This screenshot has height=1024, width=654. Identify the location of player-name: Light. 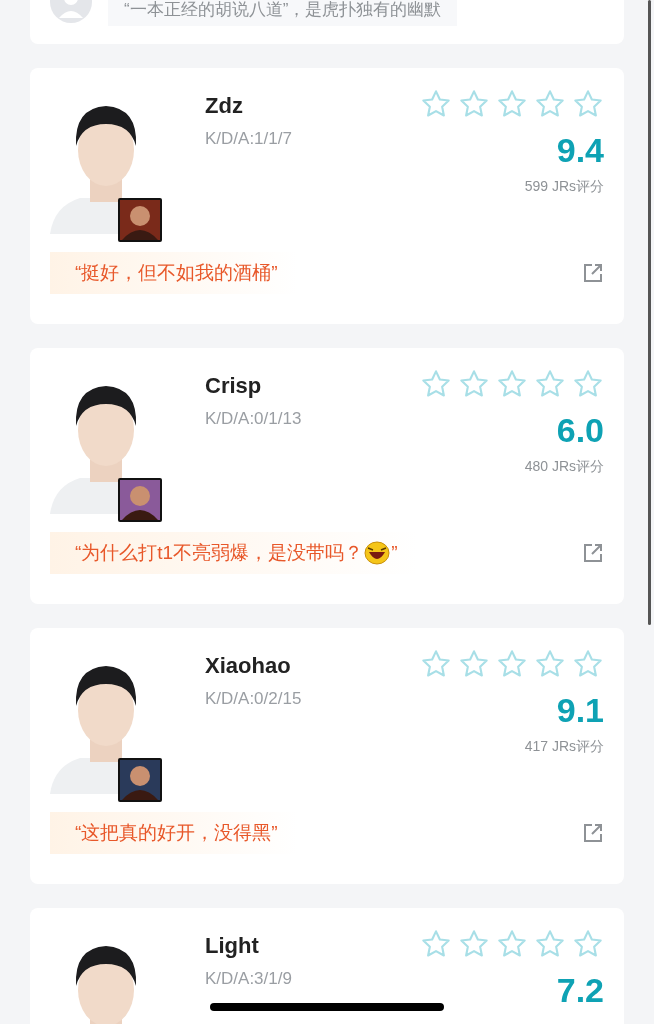
(232, 946).